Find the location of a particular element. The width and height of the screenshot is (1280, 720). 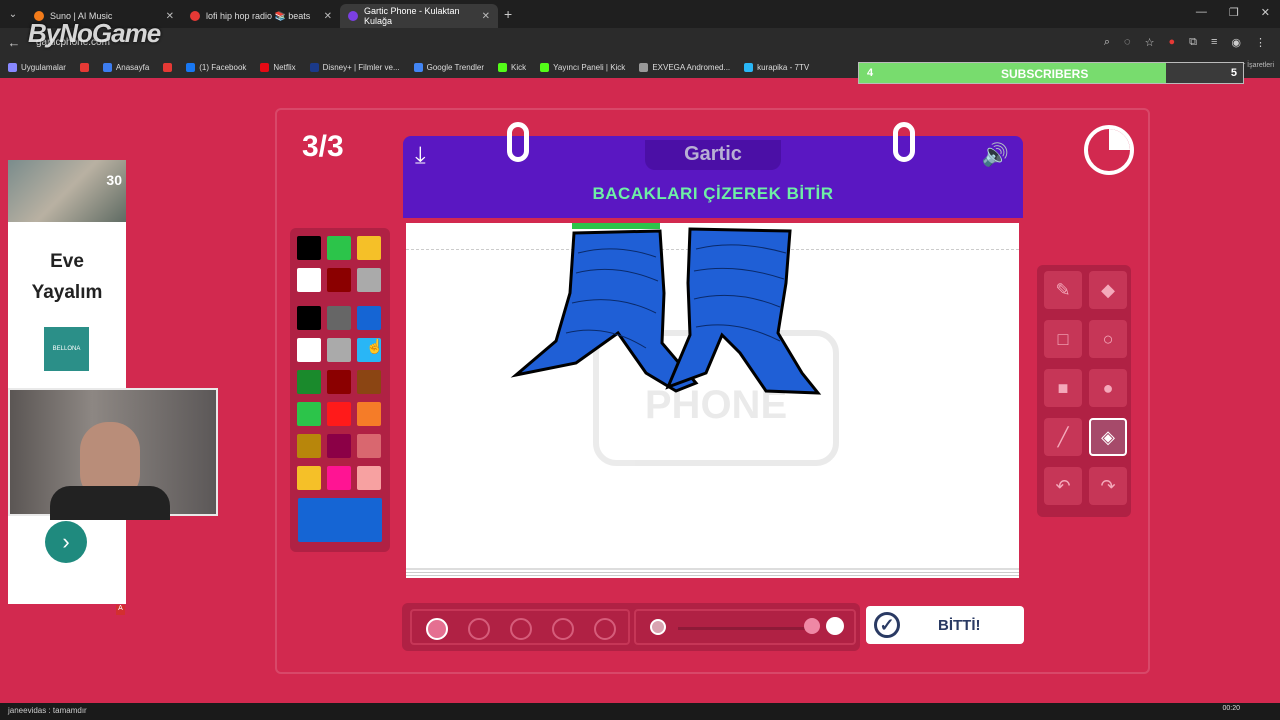

bookmark-7tv: kurapika - 7TV is located at coordinates (776, 67).